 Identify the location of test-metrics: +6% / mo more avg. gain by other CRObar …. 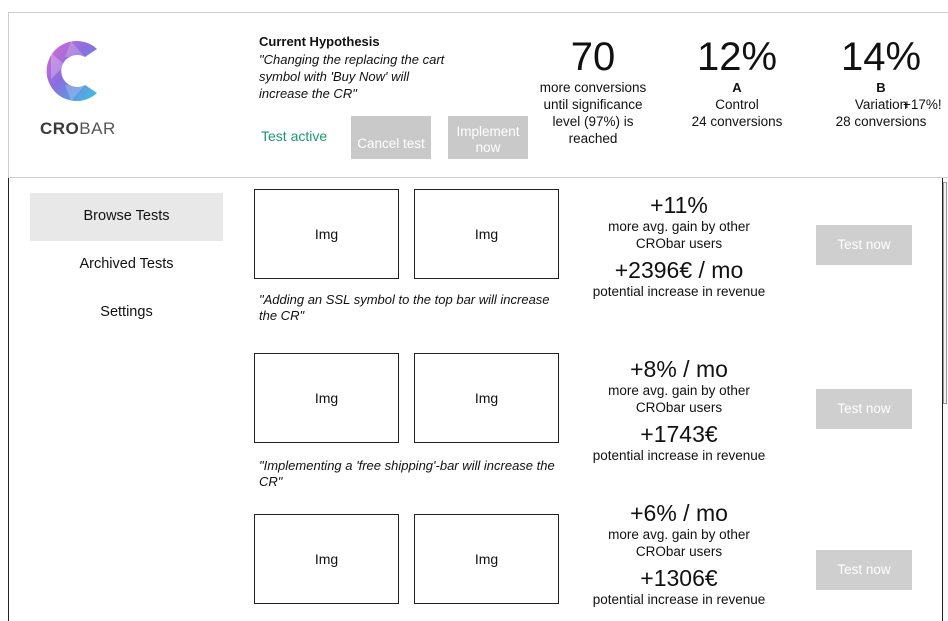
(679, 554).